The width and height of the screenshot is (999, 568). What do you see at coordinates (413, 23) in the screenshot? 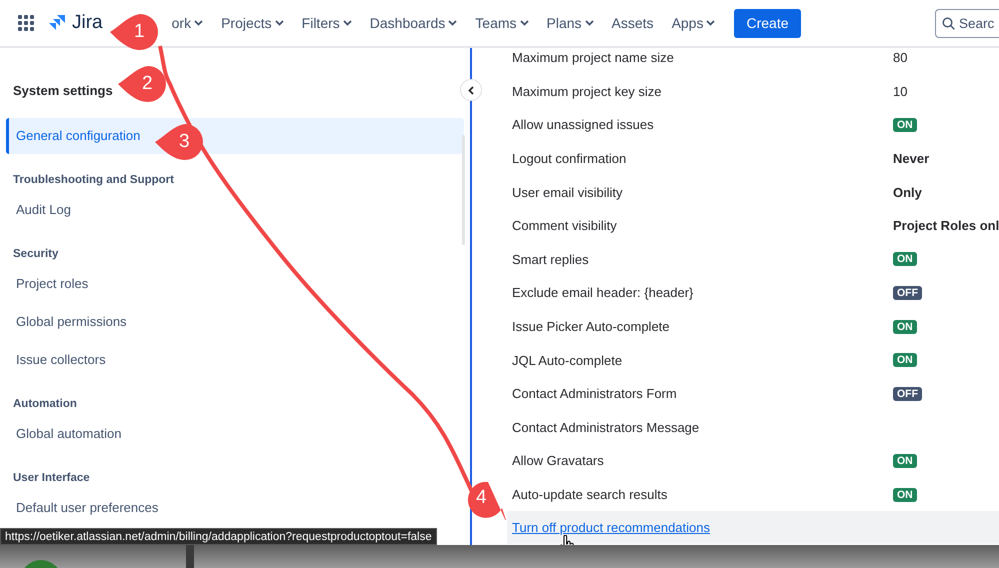
I see `nav-menu: Dashboards` at bounding box center [413, 23].